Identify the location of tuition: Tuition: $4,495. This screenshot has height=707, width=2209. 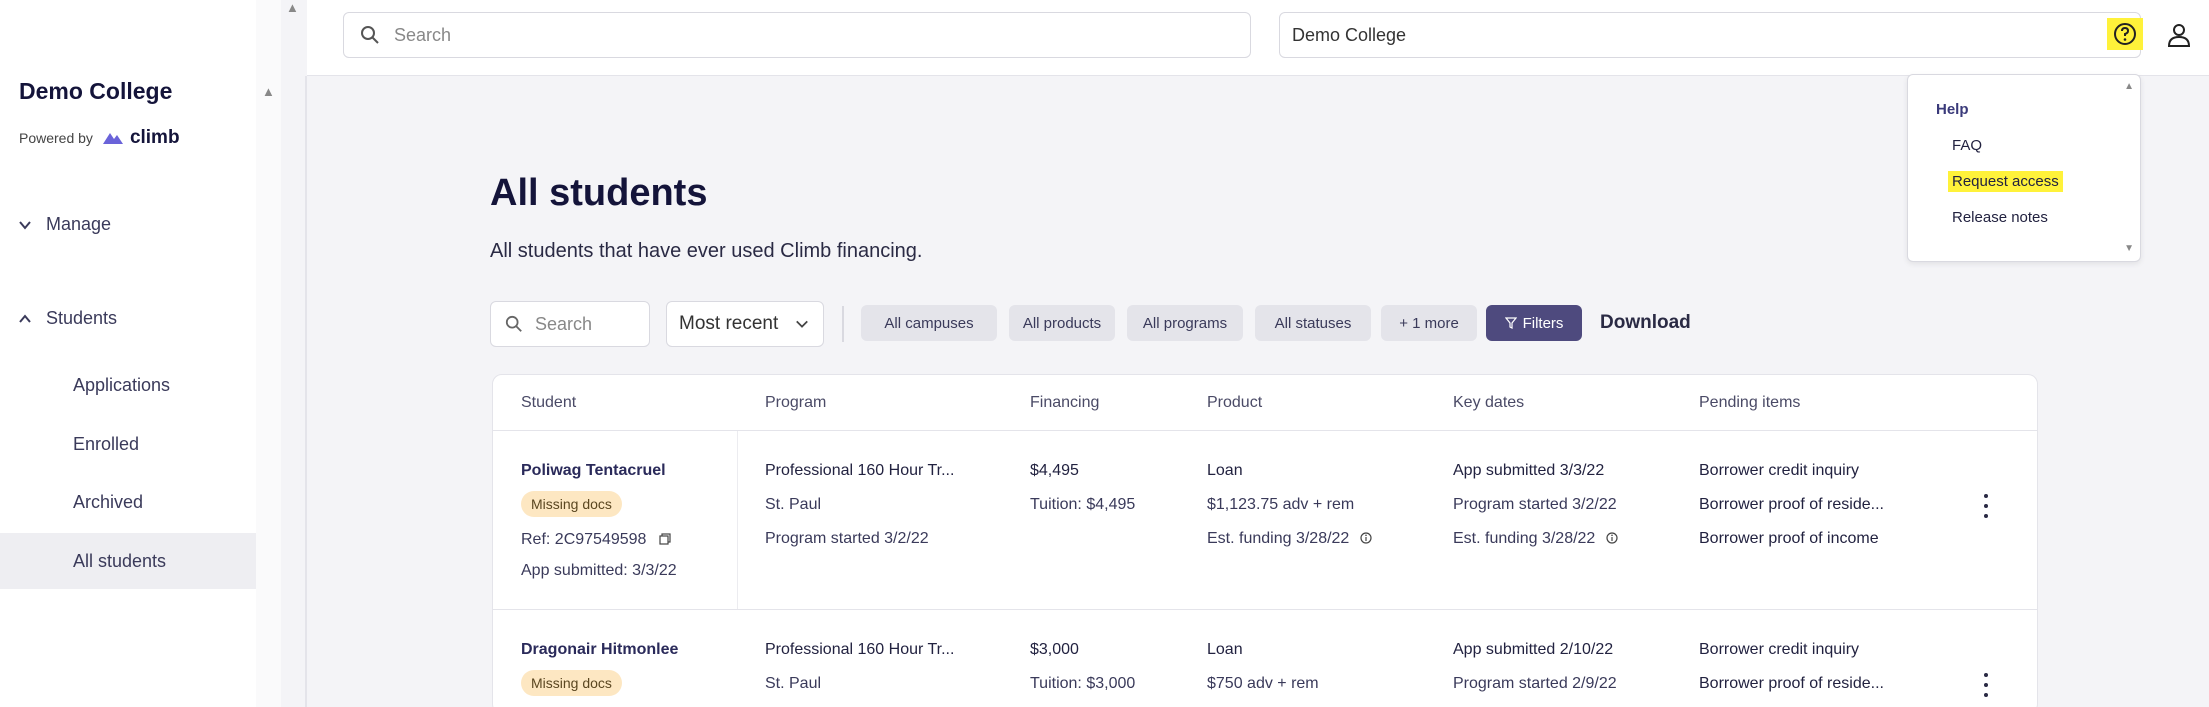
(1083, 504).